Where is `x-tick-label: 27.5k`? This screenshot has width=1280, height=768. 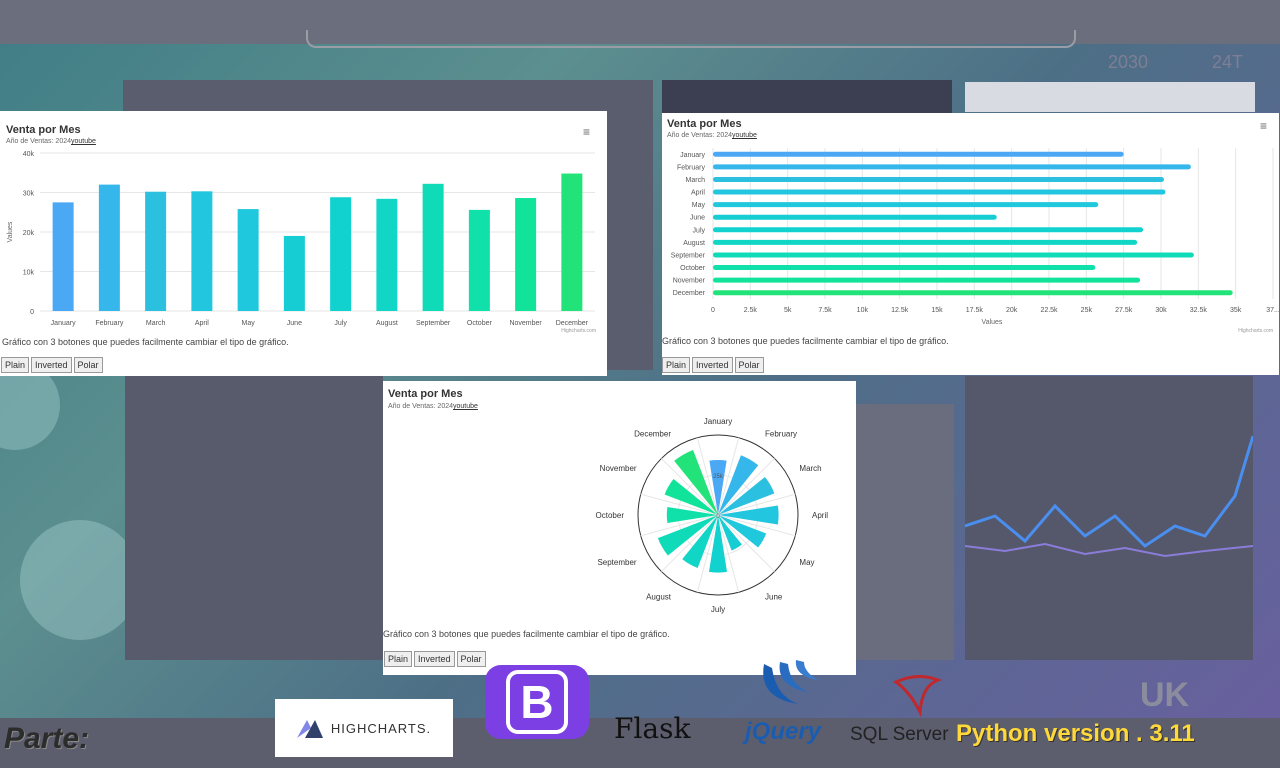 x-tick-label: 27.5k is located at coordinates (1124, 310).